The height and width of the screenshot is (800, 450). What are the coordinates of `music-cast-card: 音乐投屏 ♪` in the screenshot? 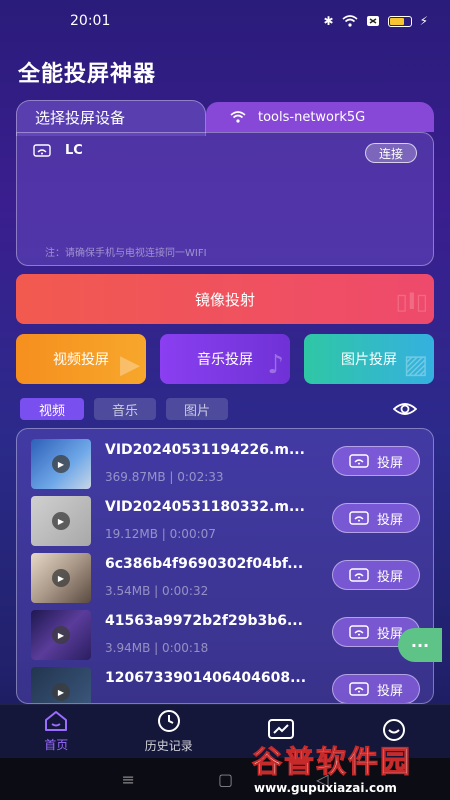 It's located at (225, 359).